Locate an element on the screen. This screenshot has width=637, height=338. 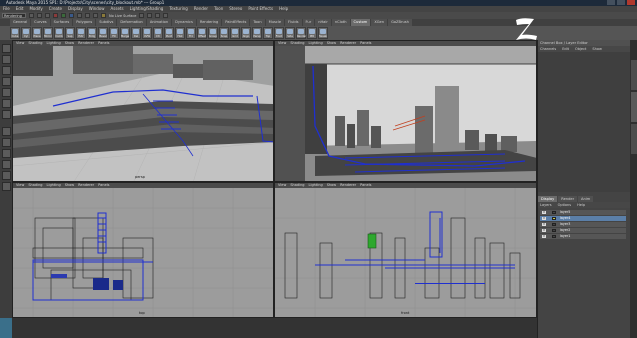
four-pane-layout-icon is located at coordinates (6, 142).